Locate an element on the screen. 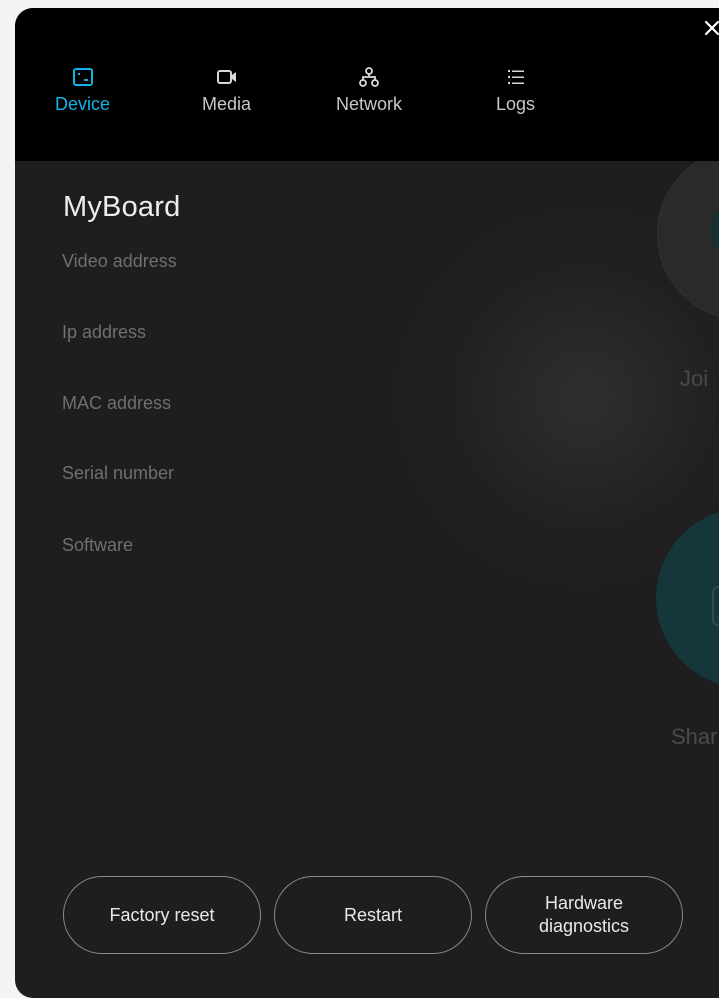  software-label: Software is located at coordinates (98, 545).